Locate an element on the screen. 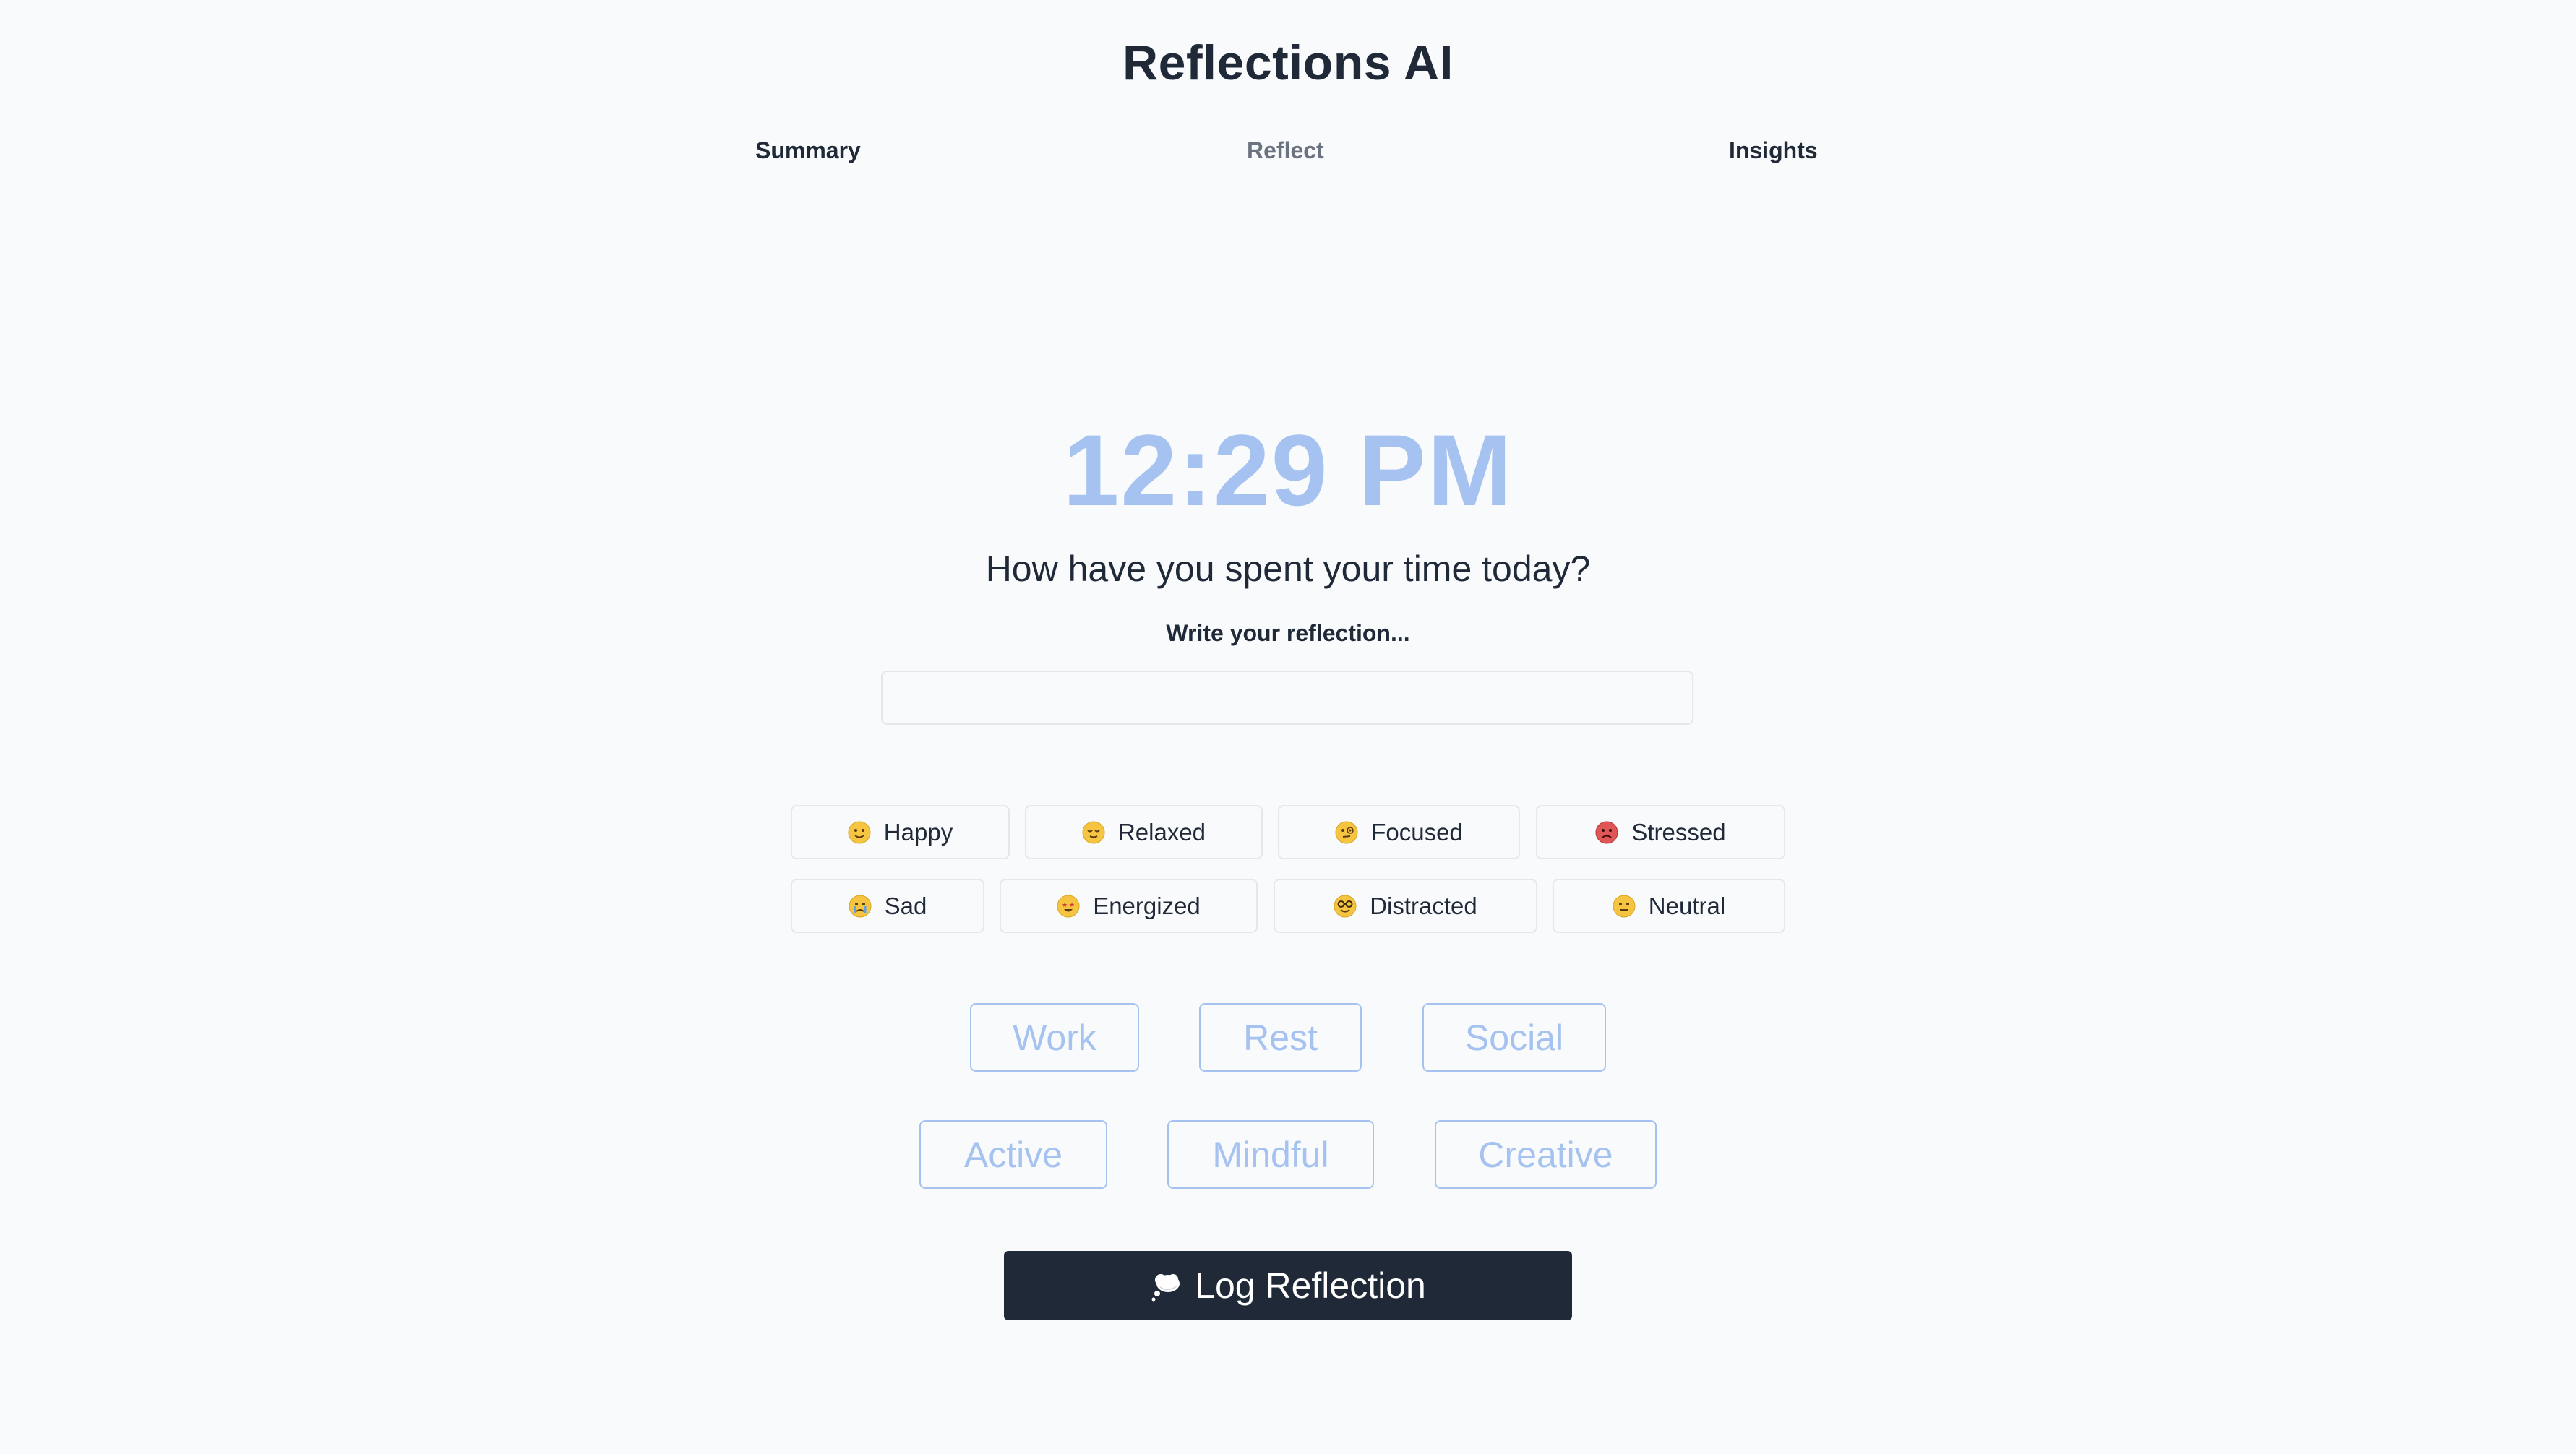 Image resolution: width=2576 pixels, height=1454 pixels. relieved-face-icon is located at coordinates (1094, 832).